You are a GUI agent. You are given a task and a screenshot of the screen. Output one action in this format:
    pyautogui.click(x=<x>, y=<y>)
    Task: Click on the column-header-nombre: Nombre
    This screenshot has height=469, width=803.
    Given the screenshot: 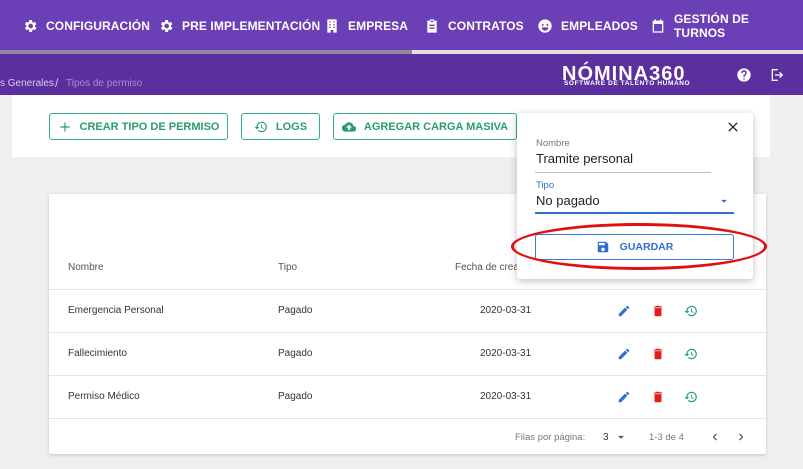 What is the action you would take?
    pyautogui.click(x=86, y=267)
    